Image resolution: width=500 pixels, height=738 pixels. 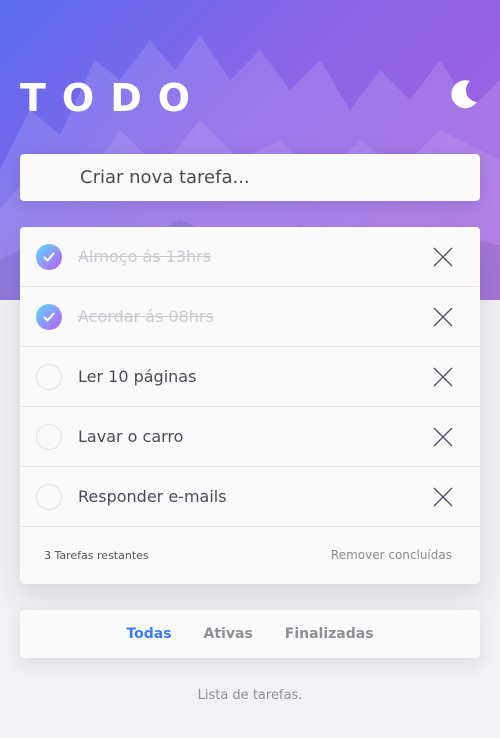 I want to click on footer-hint: Lista de tarefas., so click(x=250, y=695).